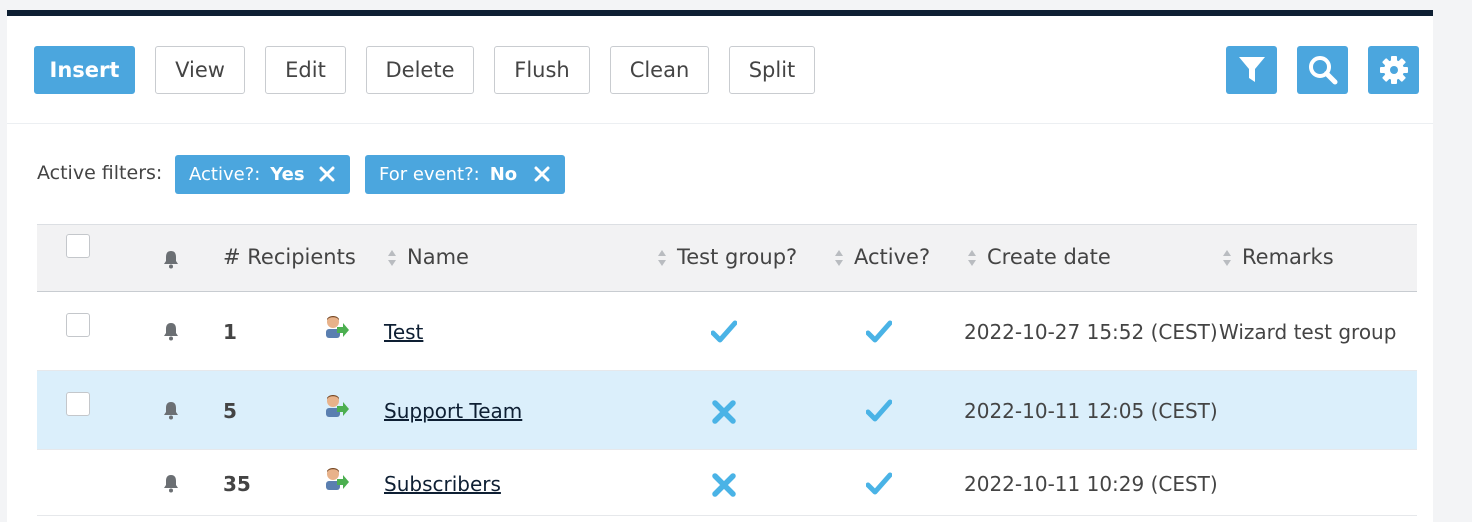 This screenshot has width=1472, height=522. I want to click on header-recipients: # Recipients, so click(289, 257).